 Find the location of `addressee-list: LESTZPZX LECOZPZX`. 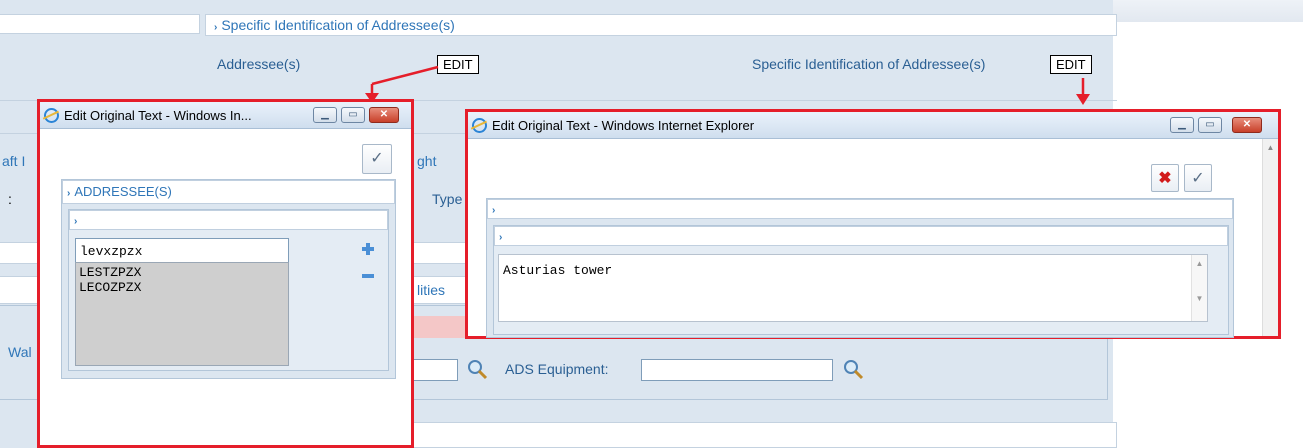

addressee-list: LESTZPZX LECOZPZX is located at coordinates (182, 314).